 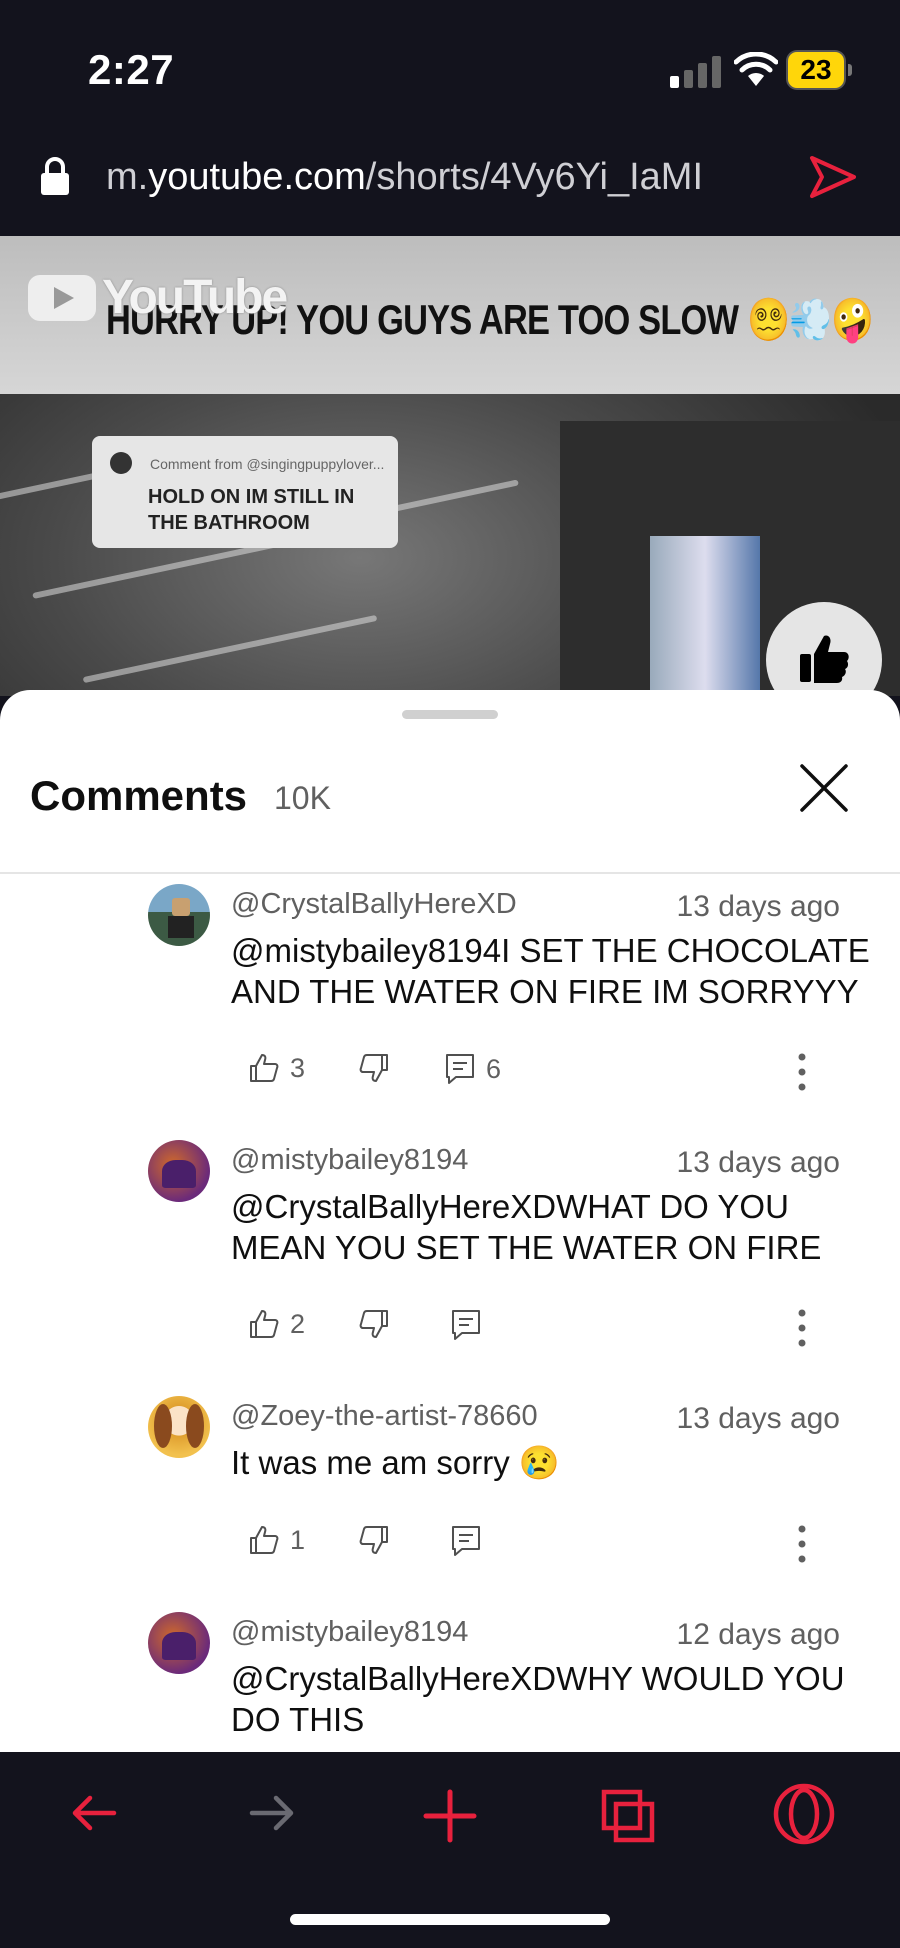 What do you see at coordinates (705, 616) in the screenshot?
I see `video-highlight` at bounding box center [705, 616].